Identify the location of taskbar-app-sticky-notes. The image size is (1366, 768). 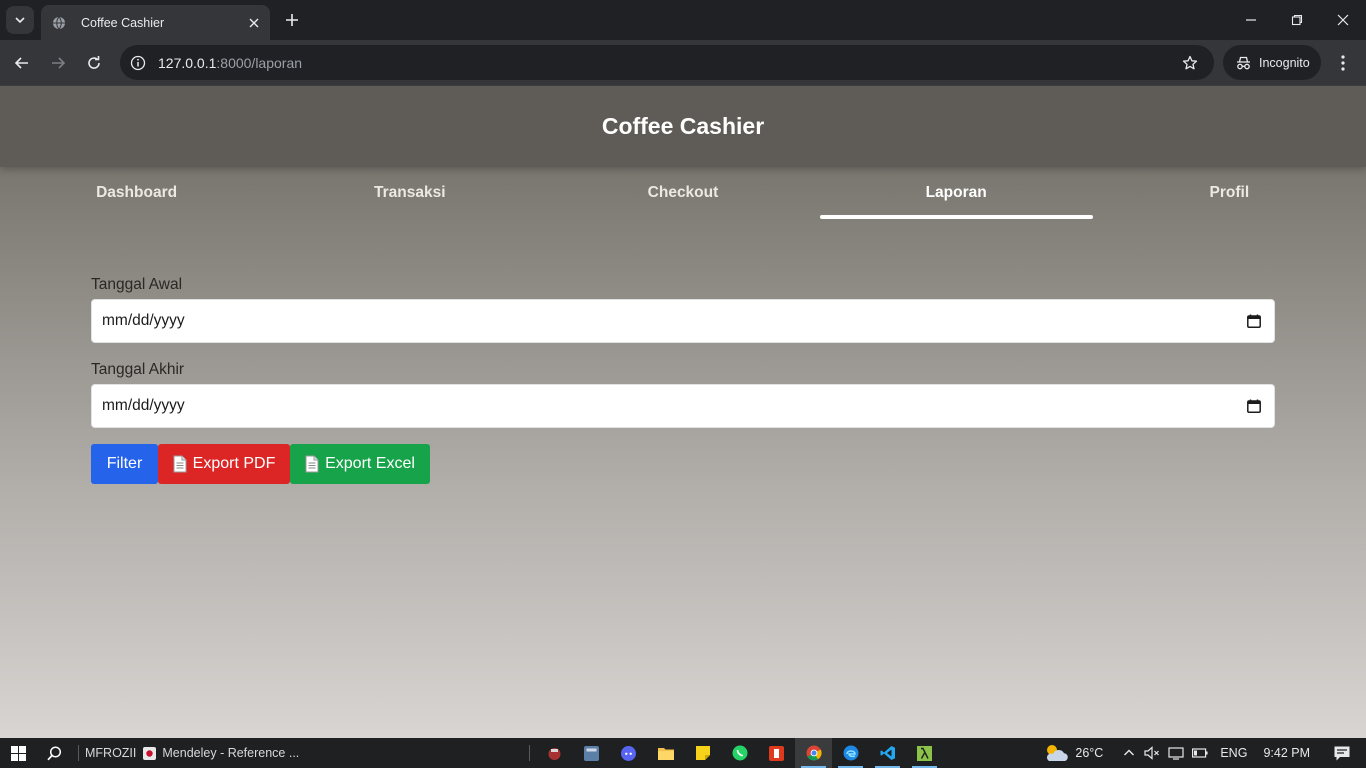
(702, 753).